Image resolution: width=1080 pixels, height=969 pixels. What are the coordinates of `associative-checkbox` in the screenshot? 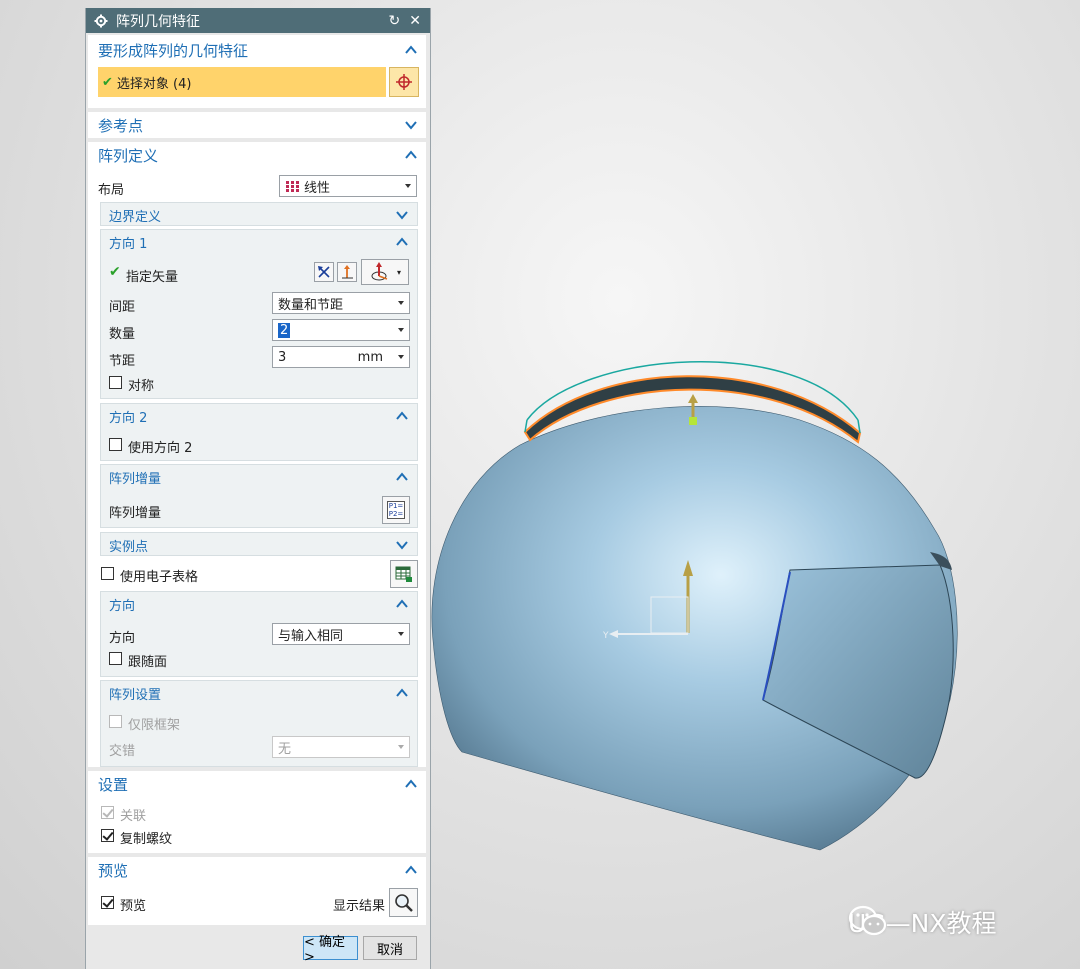 It's located at (107, 812).